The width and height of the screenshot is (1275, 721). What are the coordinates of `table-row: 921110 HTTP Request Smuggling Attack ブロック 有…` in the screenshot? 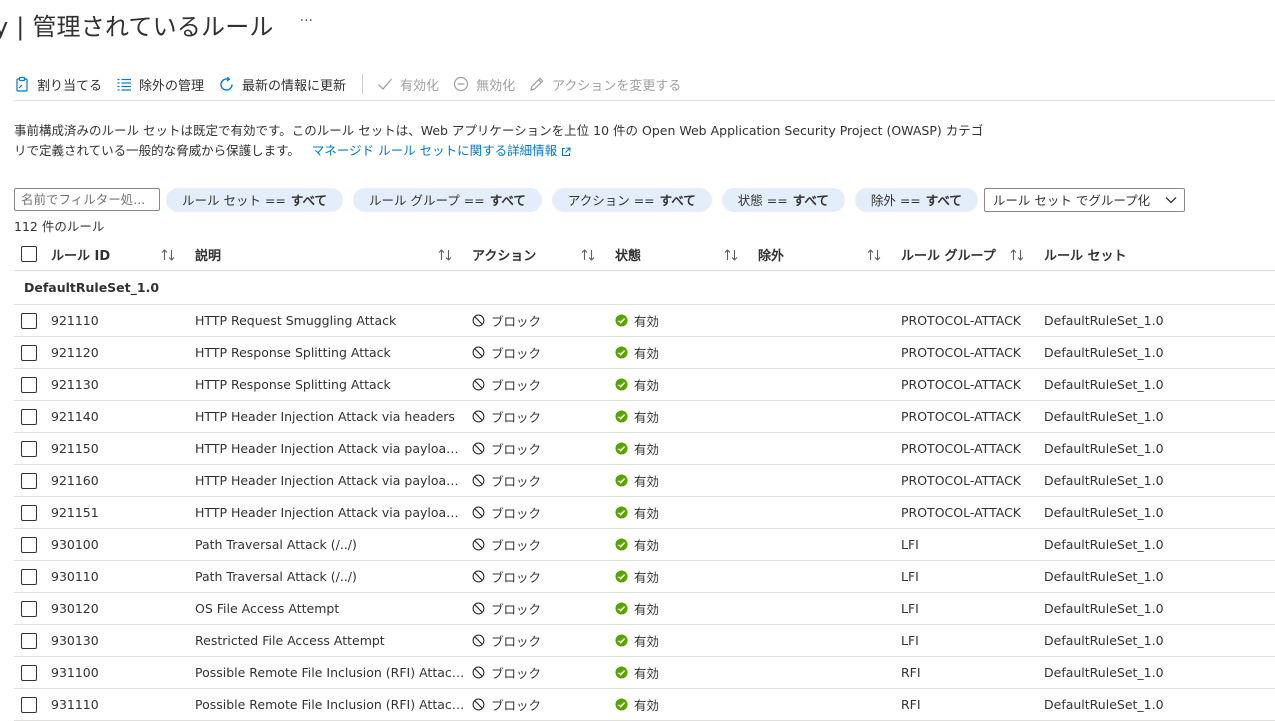 It's located at (644, 321).